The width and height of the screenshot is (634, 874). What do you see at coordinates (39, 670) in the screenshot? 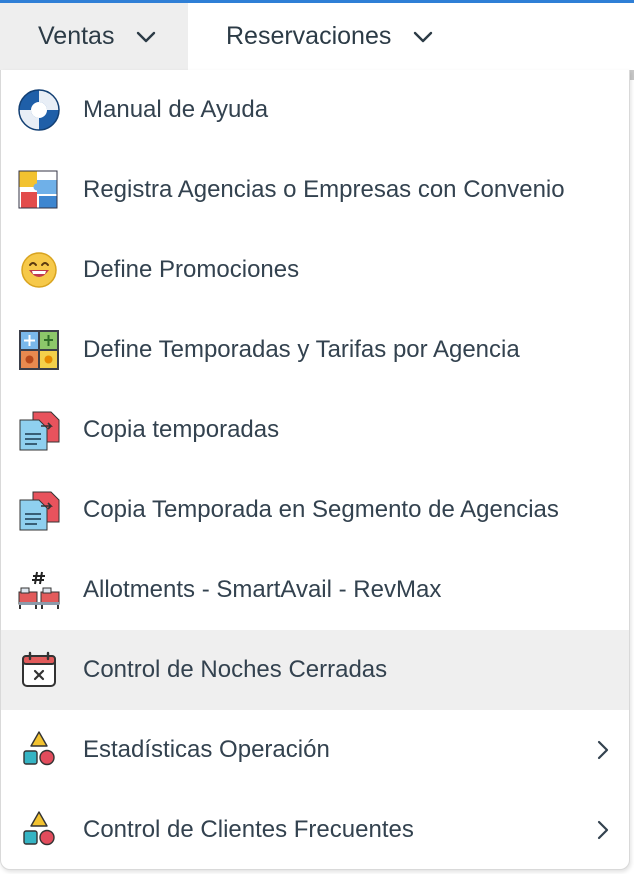
I see `calendar-closed-icon` at bounding box center [39, 670].